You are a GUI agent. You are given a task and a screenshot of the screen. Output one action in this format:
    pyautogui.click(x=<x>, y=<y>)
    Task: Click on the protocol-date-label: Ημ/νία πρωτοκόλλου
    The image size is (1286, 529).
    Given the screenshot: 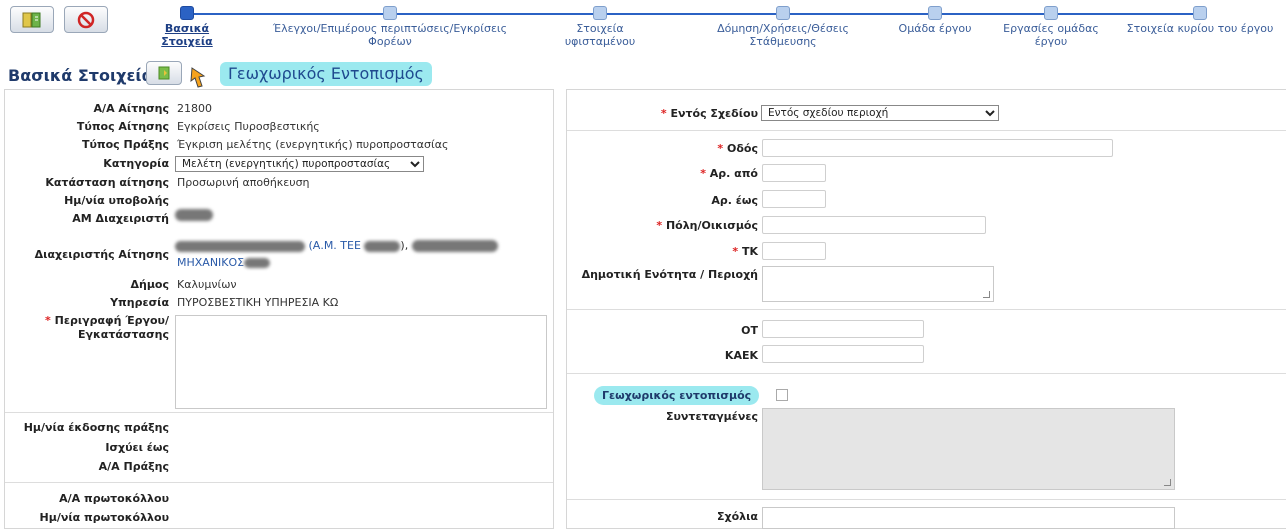 What is the action you would take?
    pyautogui.click(x=104, y=517)
    